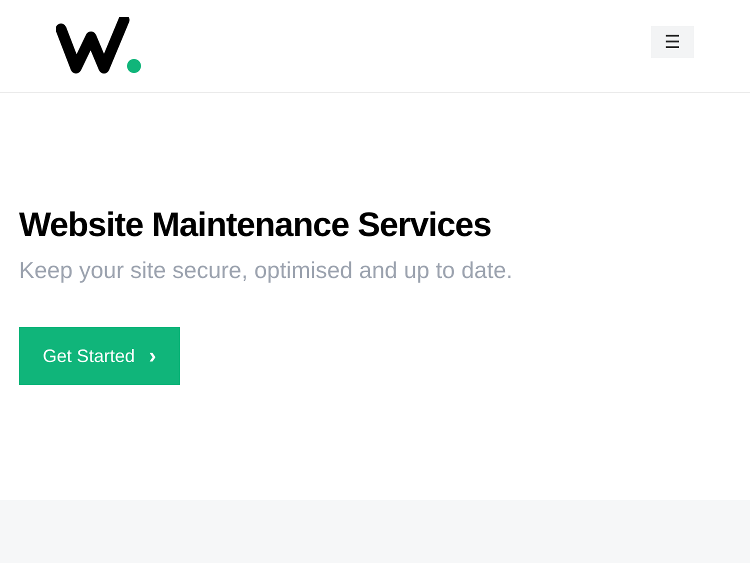  What do you see at coordinates (672, 42) in the screenshot?
I see `menu-button: ☰` at bounding box center [672, 42].